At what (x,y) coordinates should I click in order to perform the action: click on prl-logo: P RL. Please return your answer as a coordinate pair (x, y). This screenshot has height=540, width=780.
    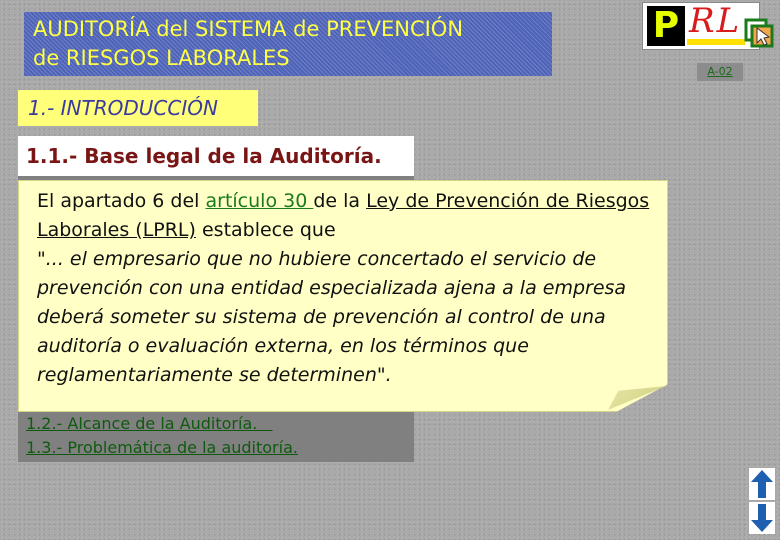
    Looking at the image, I should click on (701, 25).